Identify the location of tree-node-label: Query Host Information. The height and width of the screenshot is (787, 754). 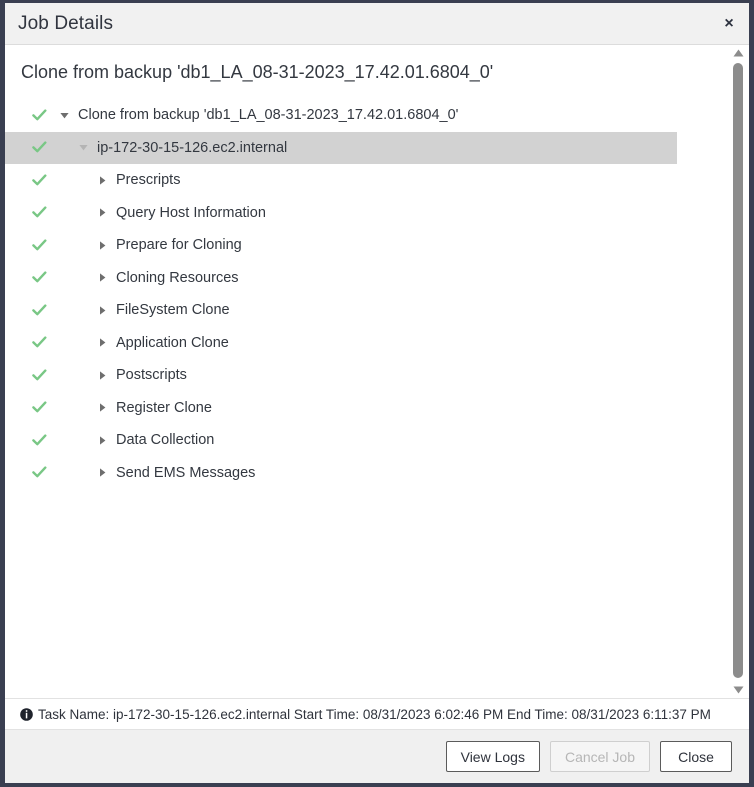
(191, 212).